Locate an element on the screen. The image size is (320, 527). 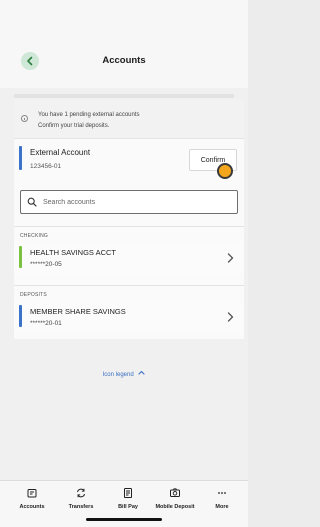
account-number: ******20-01 is located at coordinates (46, 323).